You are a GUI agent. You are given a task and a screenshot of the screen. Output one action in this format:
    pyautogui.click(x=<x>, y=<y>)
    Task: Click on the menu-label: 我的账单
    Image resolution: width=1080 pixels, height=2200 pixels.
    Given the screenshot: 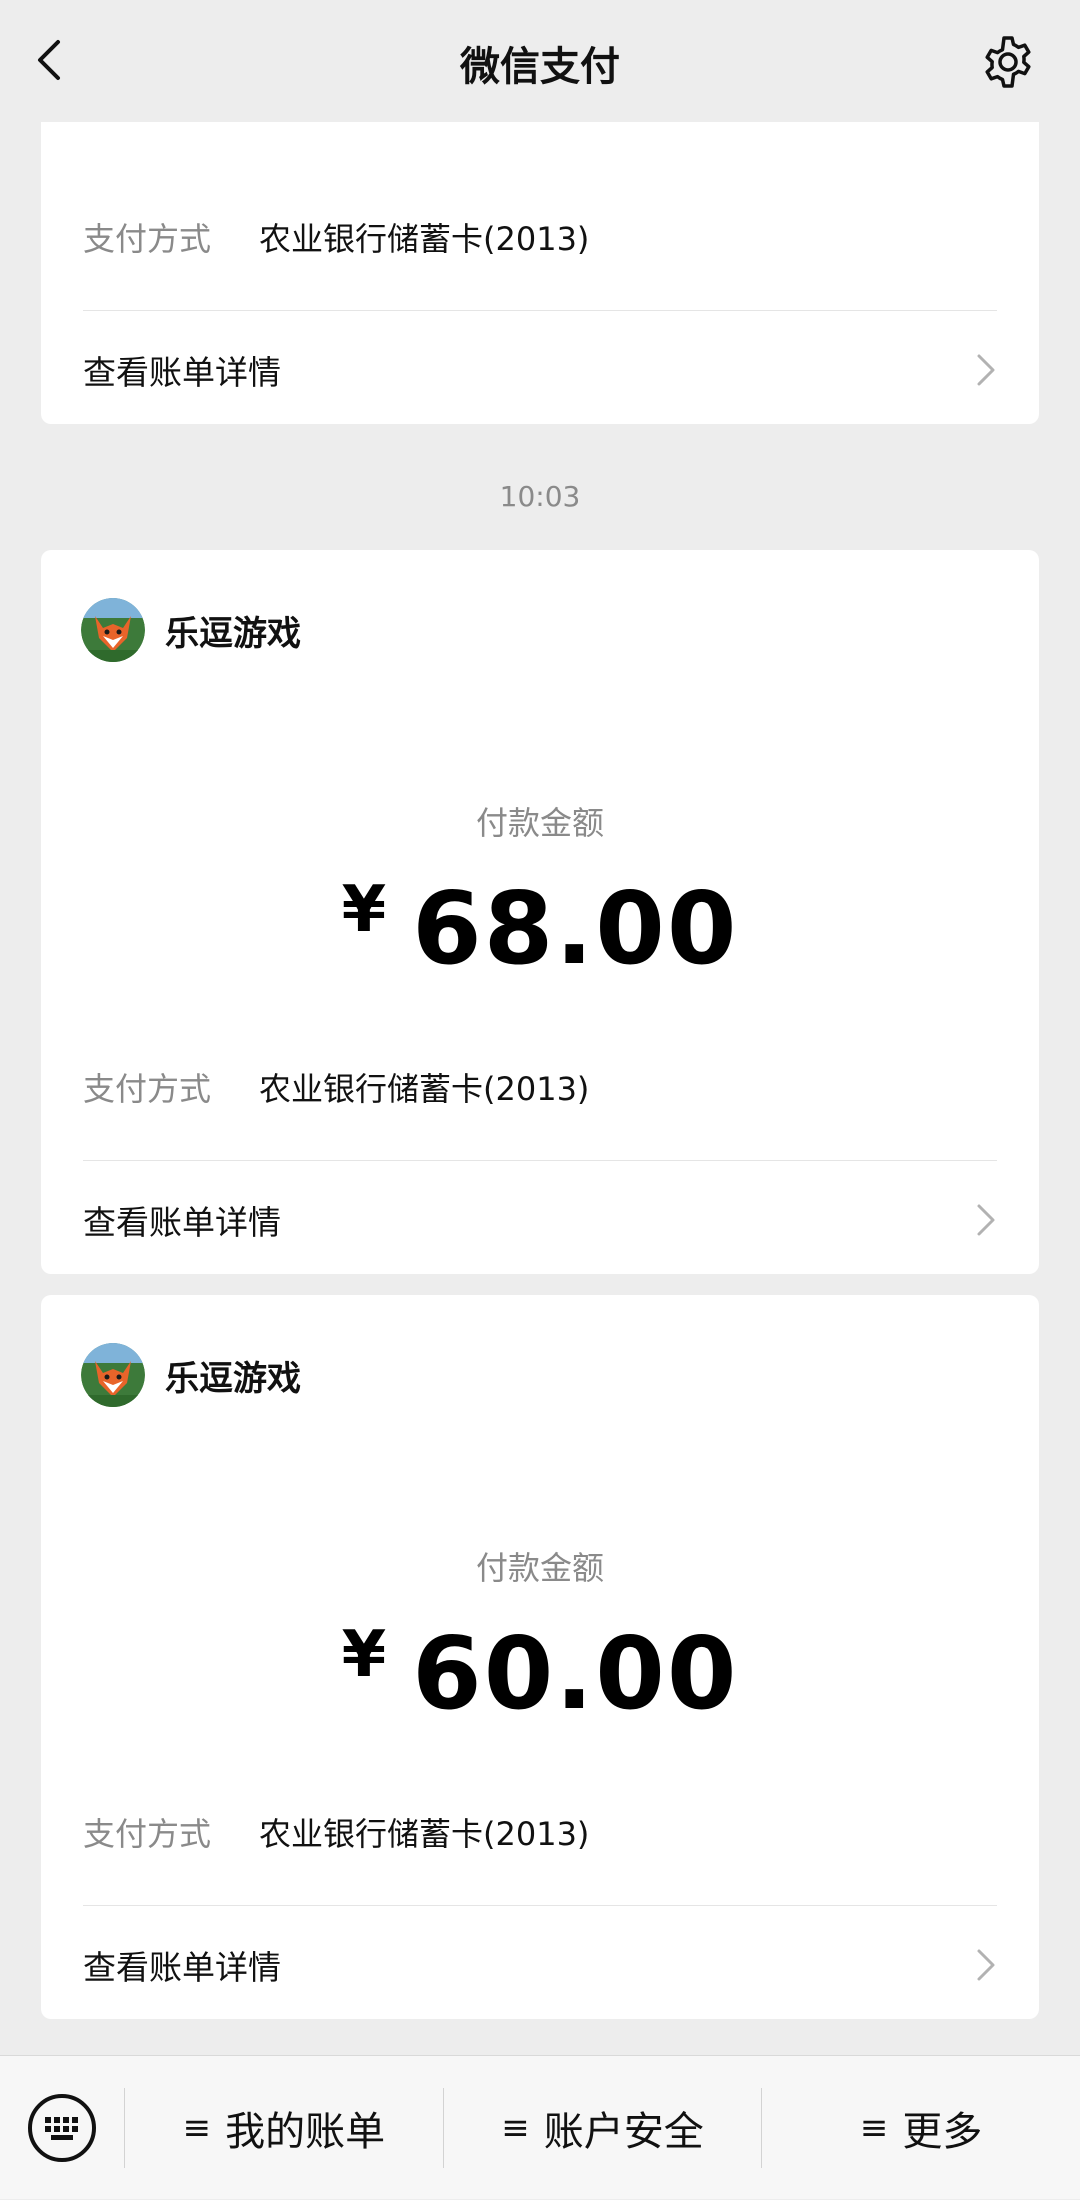 What is the action you would take?
    pyautogui.click(x=305, y=2131)
    